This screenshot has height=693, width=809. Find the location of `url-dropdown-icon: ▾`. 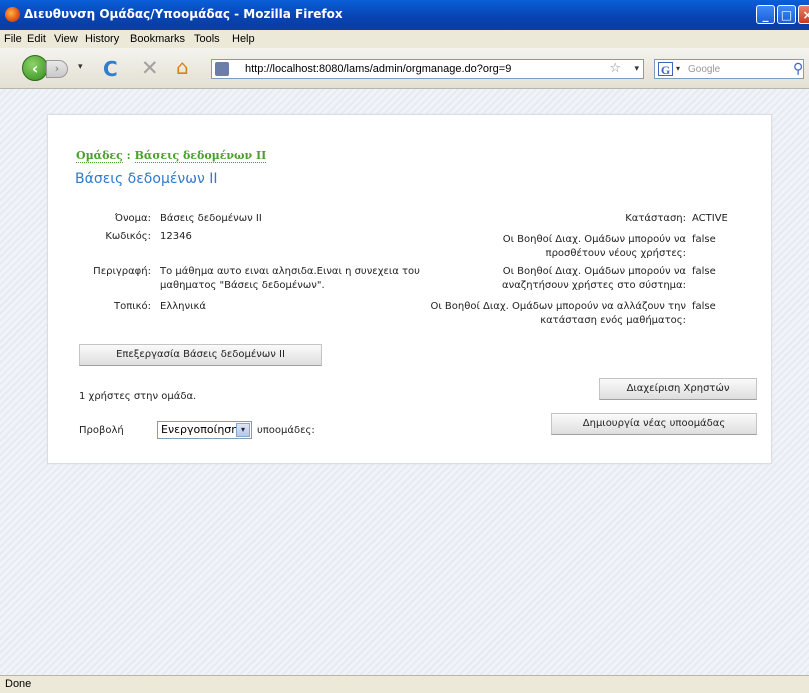

url-dropdown-icon: ▾ is located at coordinates (636, 69).